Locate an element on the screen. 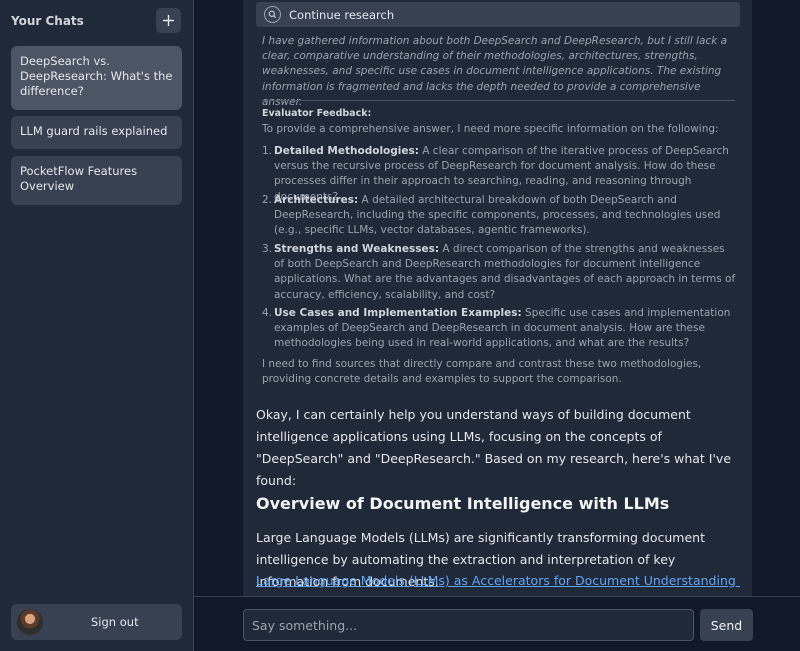 Image resolution: width=800 pixels, height=651 pixels. avatar is located at coordinates (30, 622).